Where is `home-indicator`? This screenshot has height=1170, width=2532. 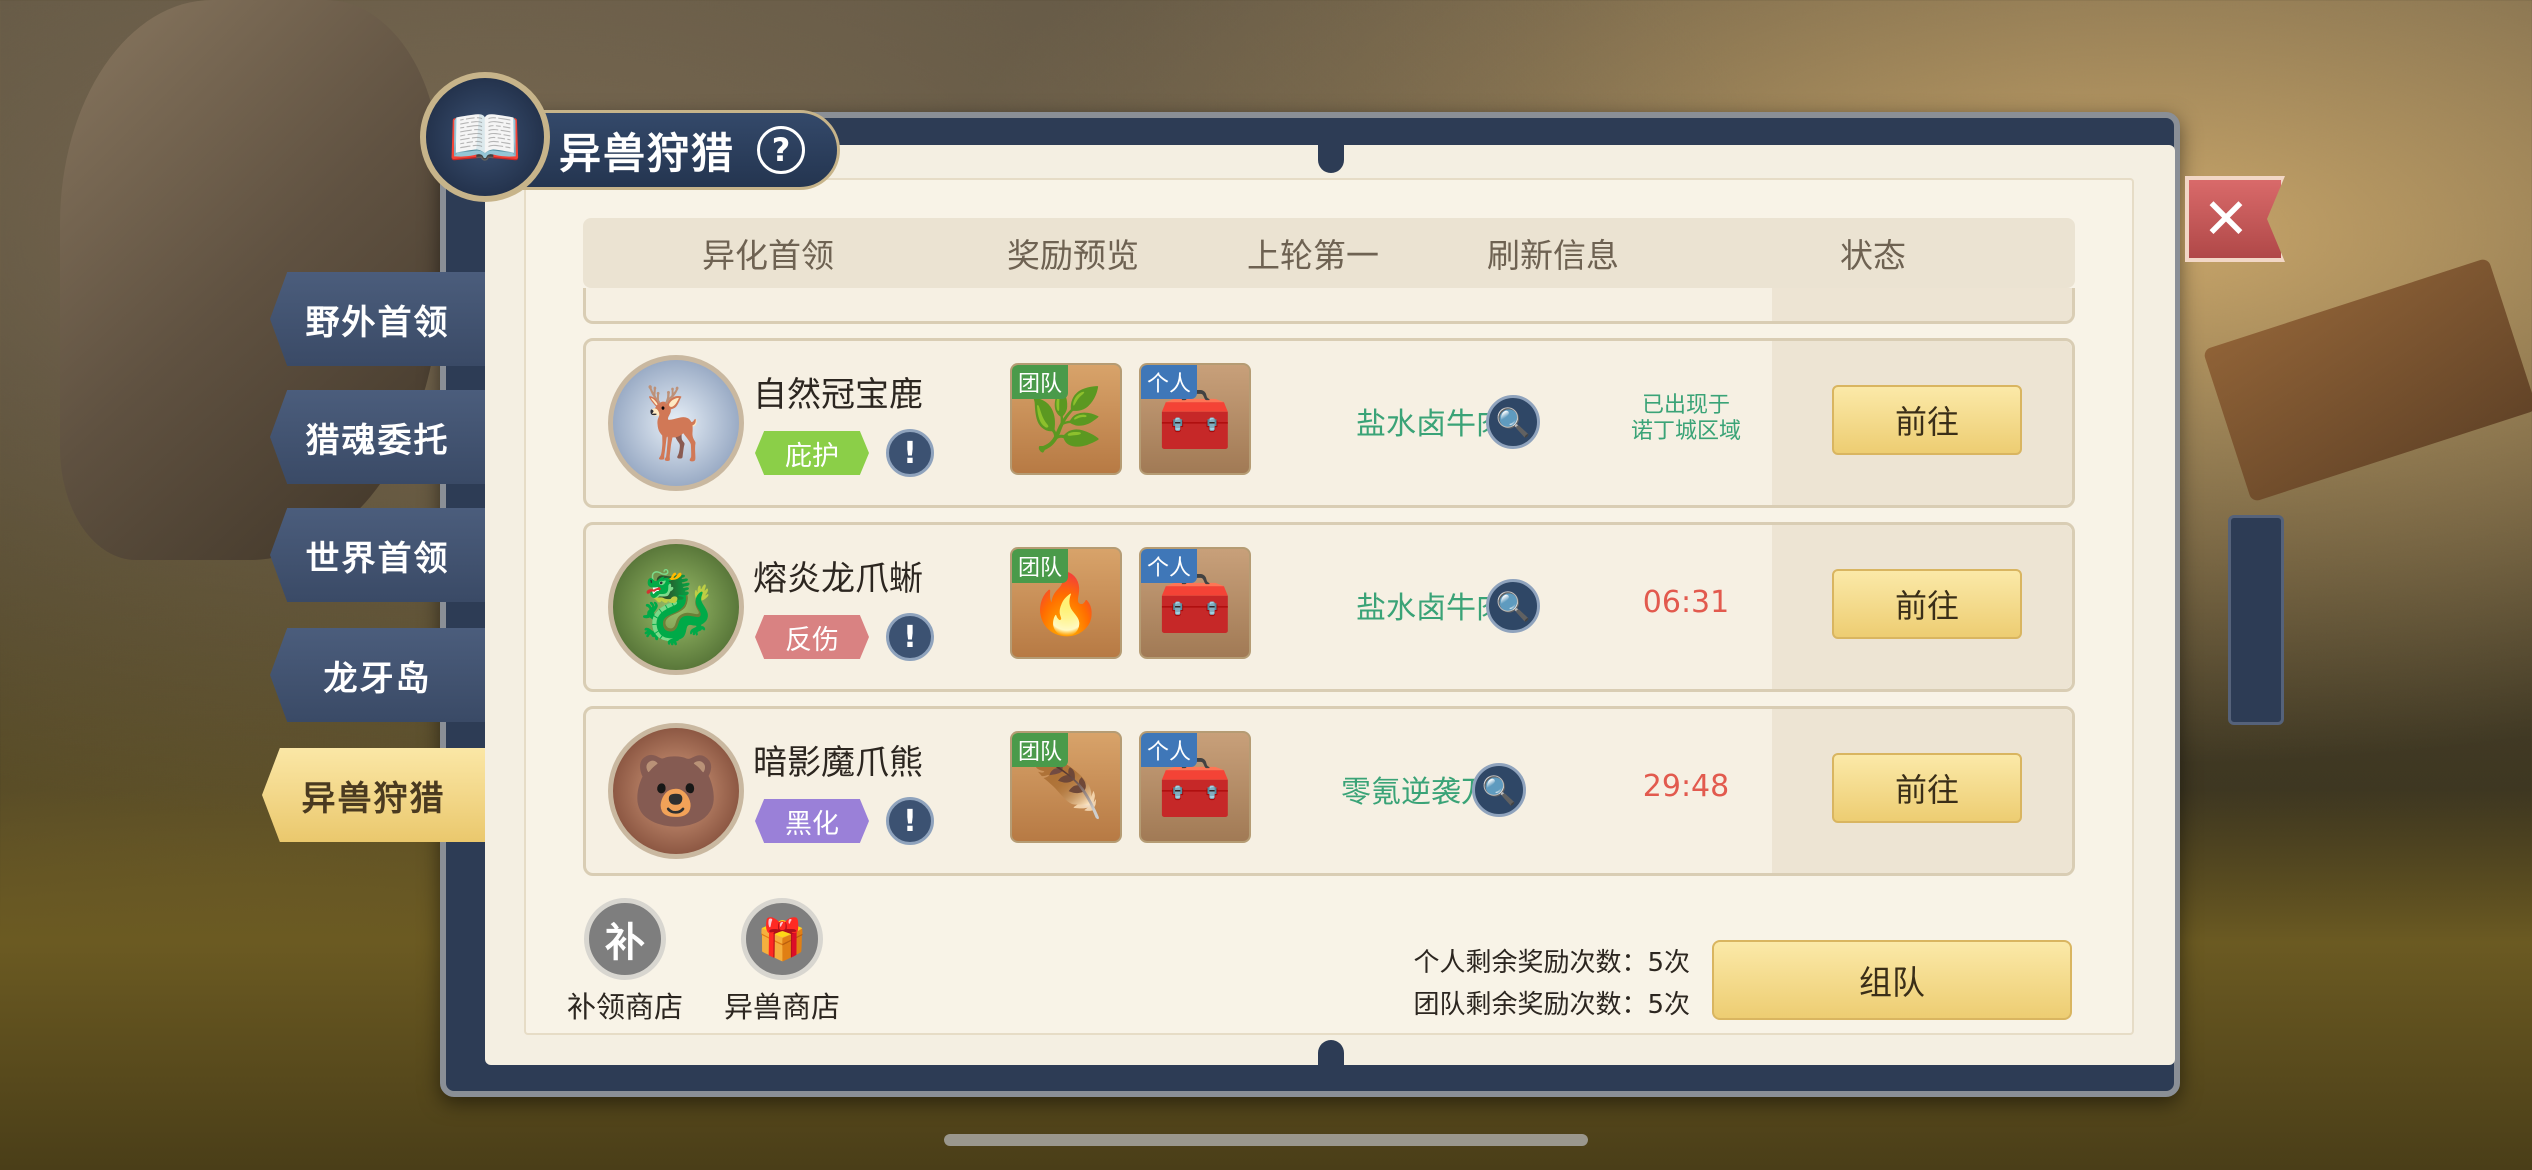 home-indicator is located at coordinates (1266, 1140).